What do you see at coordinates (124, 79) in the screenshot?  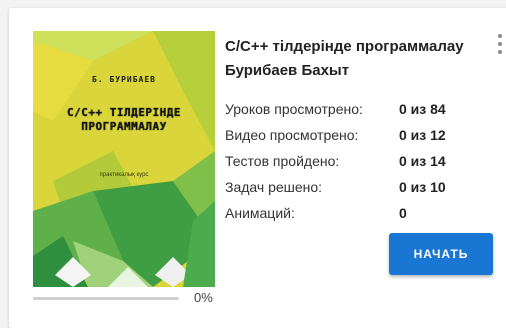 I see `cover-author: Б. БУРИБАЕВ` at bounding box center [124, 79].